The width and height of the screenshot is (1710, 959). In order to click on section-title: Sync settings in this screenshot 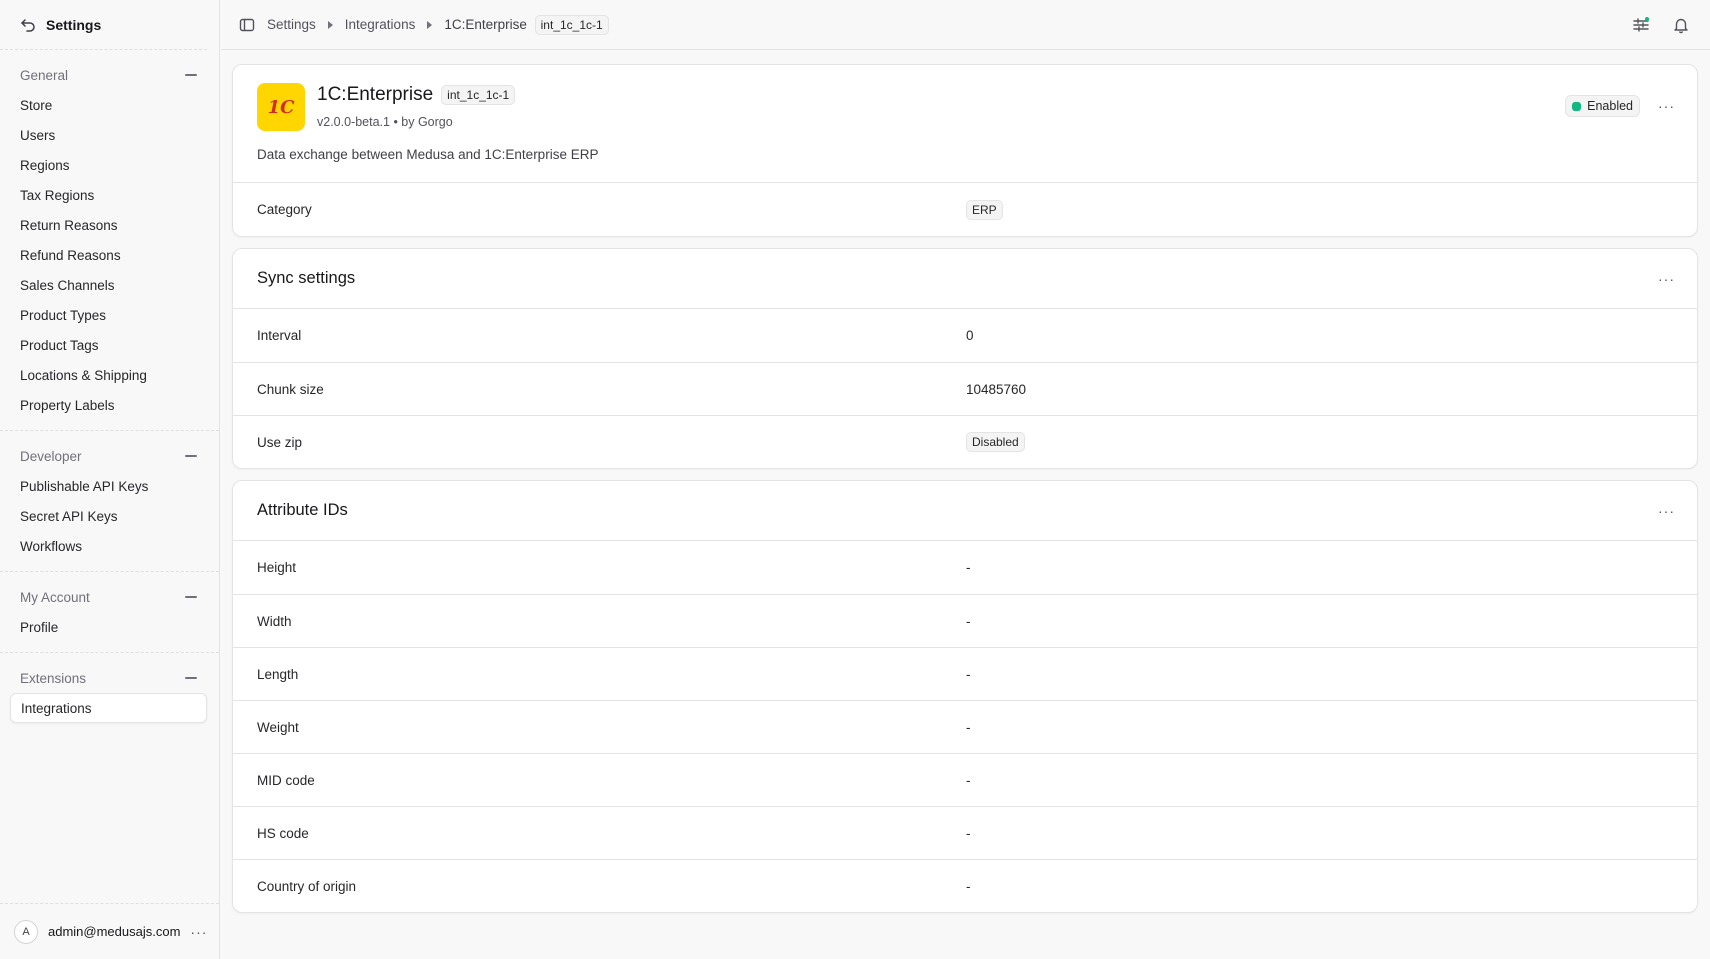, I will do `click(306, 278)`.